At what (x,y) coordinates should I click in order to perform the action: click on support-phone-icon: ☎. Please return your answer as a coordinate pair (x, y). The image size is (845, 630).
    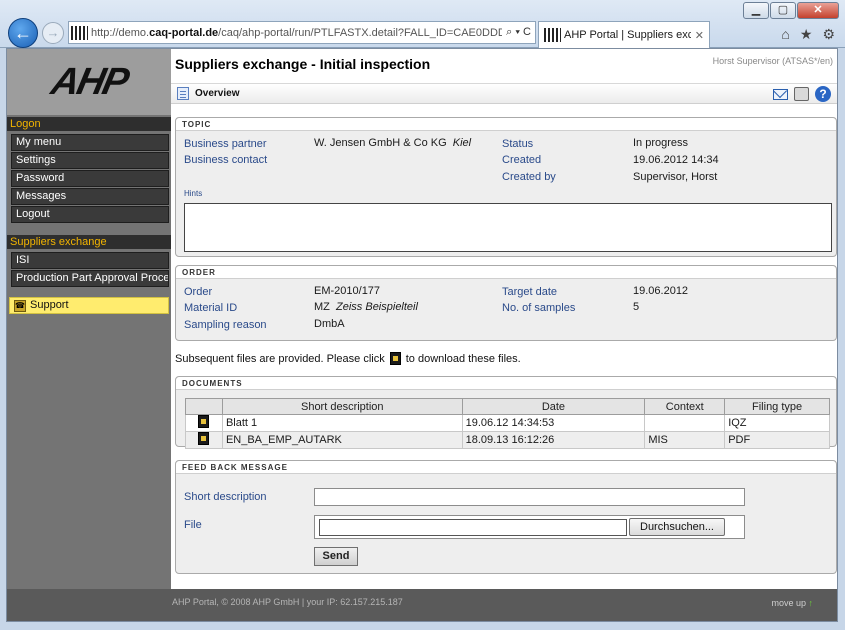
    Looking at the image, I should click on (20, 305).